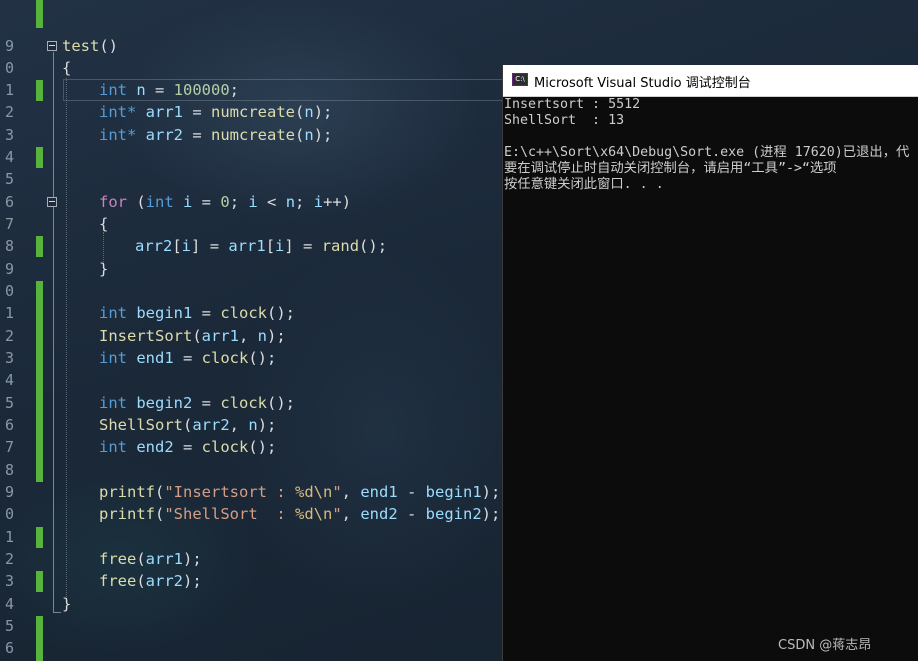 This screenshot has width=918, height=661. What do you see at coordinates (340, 246) in the screenshot?
I see `code-token: rand` at bounding box center [340, 246].